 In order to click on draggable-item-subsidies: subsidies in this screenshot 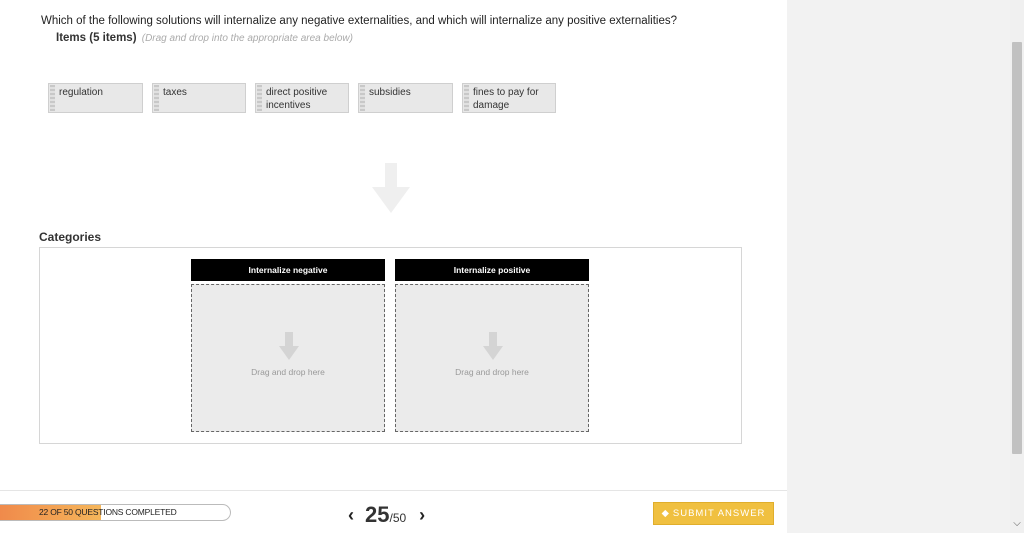, I will do `click(405, 98)`.